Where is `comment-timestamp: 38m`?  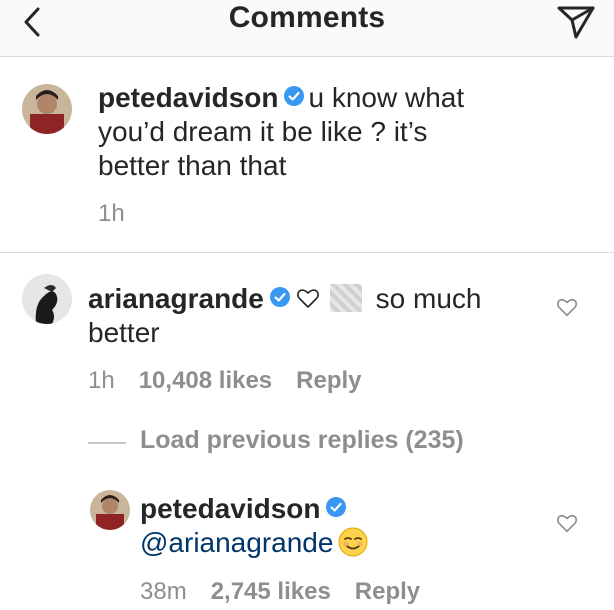 comment-timestamp: 38m is located at coordinates (163, 591).